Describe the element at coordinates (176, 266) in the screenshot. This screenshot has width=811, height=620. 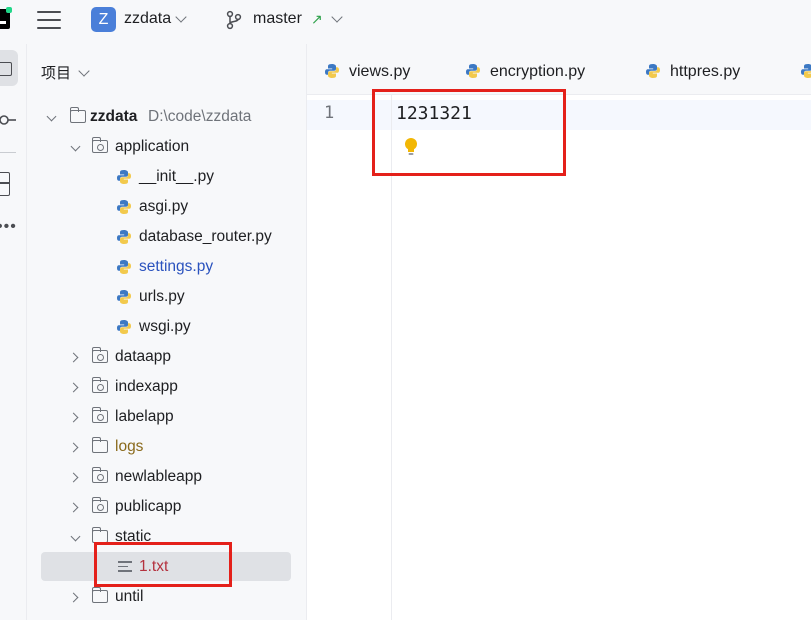
I see `tree-item-label-modified: settings.py` at that location.